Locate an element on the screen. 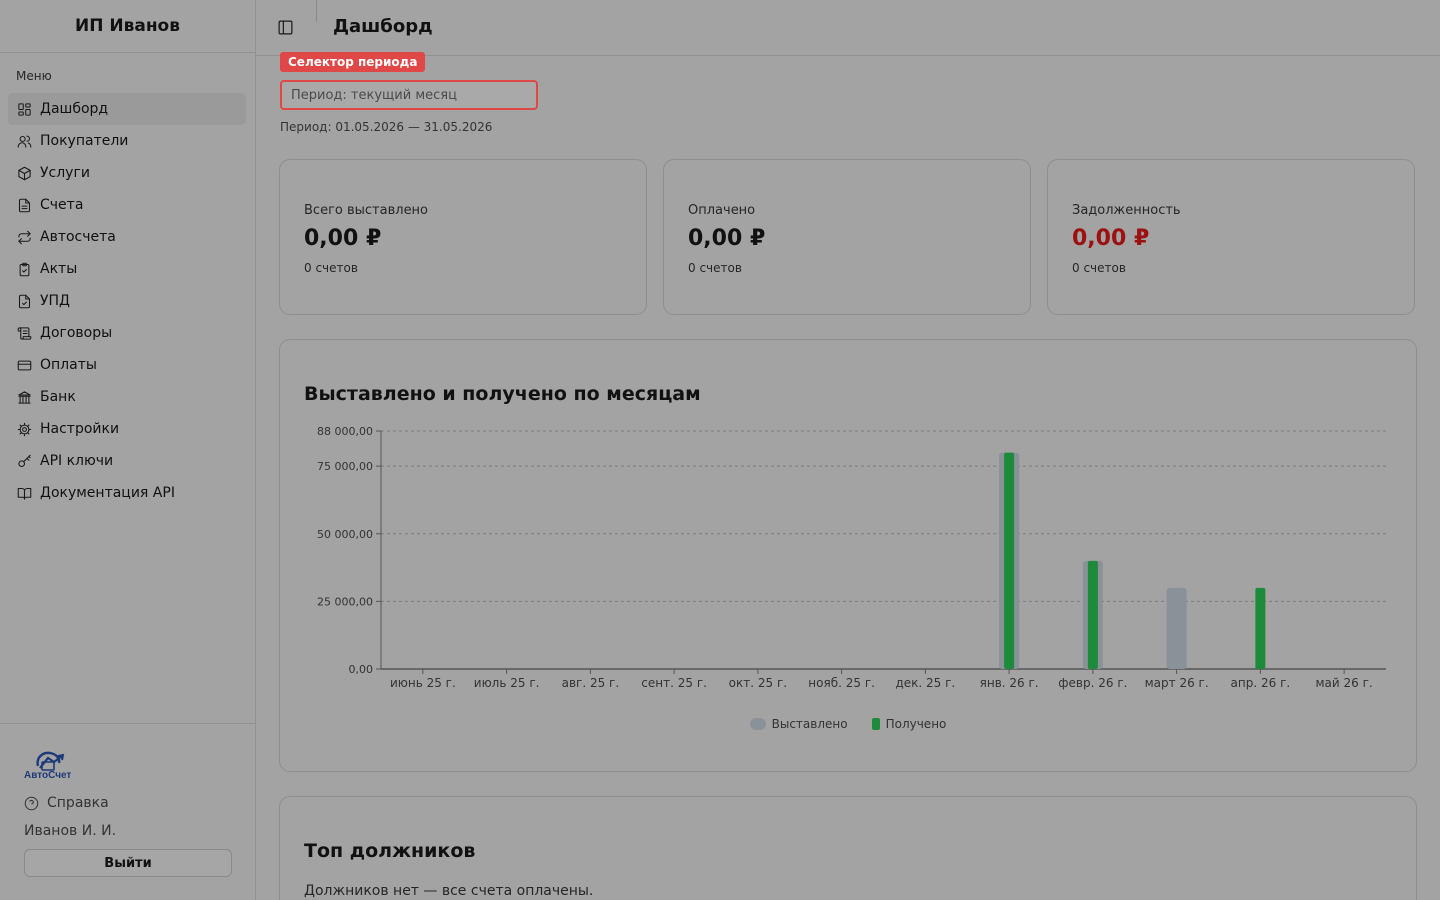 The width and height of the screenshot is (1440, 900). panel-left-icon is located at coordinates (285, 27).